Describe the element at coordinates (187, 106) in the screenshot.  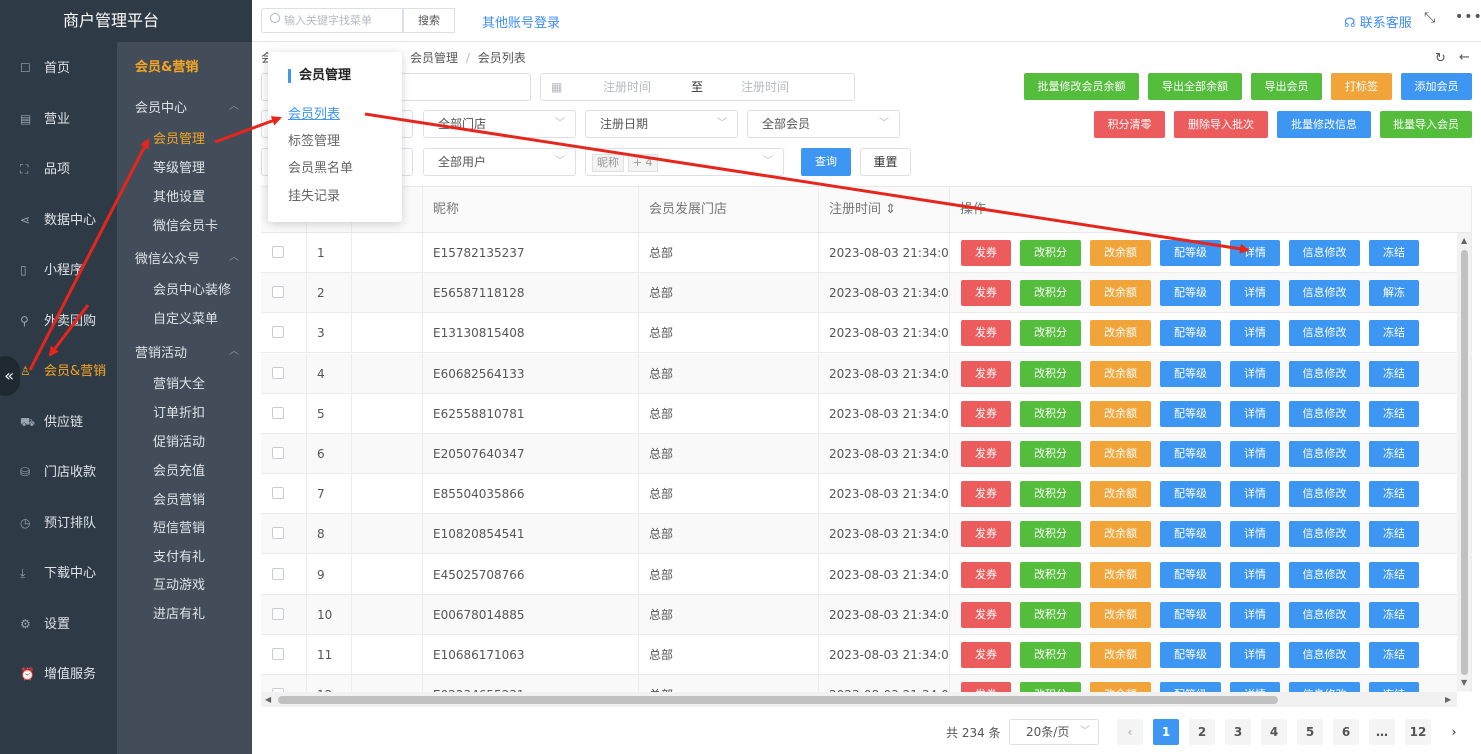
I see `subnav-group: 会员中心 ︿` at that location.